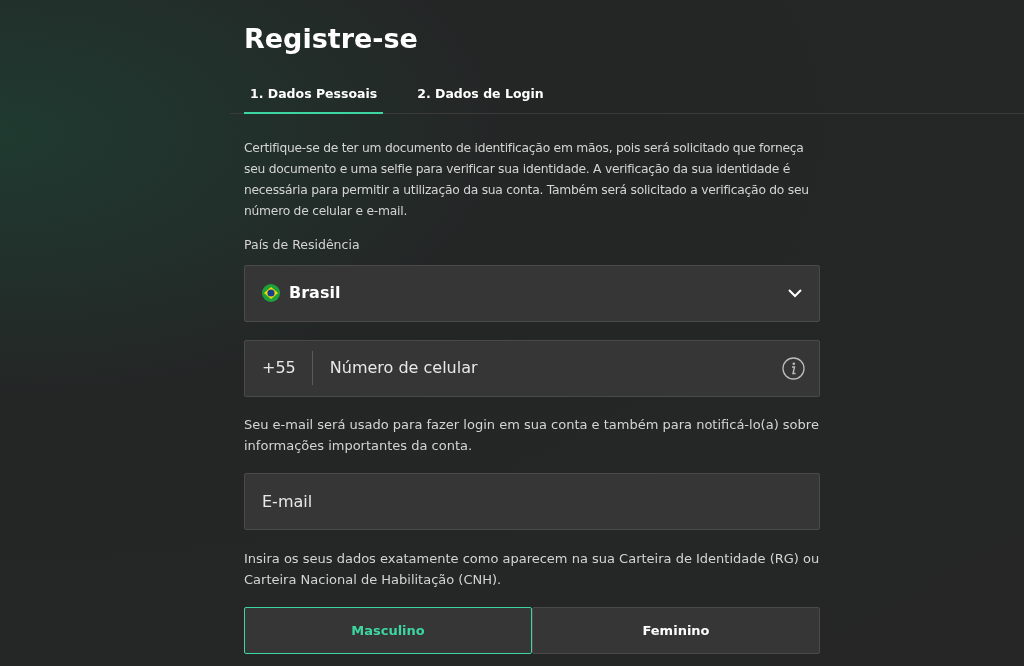 The image size is (1024, 666). Describe the element at coordinates (532, 435) in the screenshot. I see `email-note: Seu e-mail será usado para fazer login em sua conta e também para notificá-lo(a) sobre informações importantes da conta.` at that location.